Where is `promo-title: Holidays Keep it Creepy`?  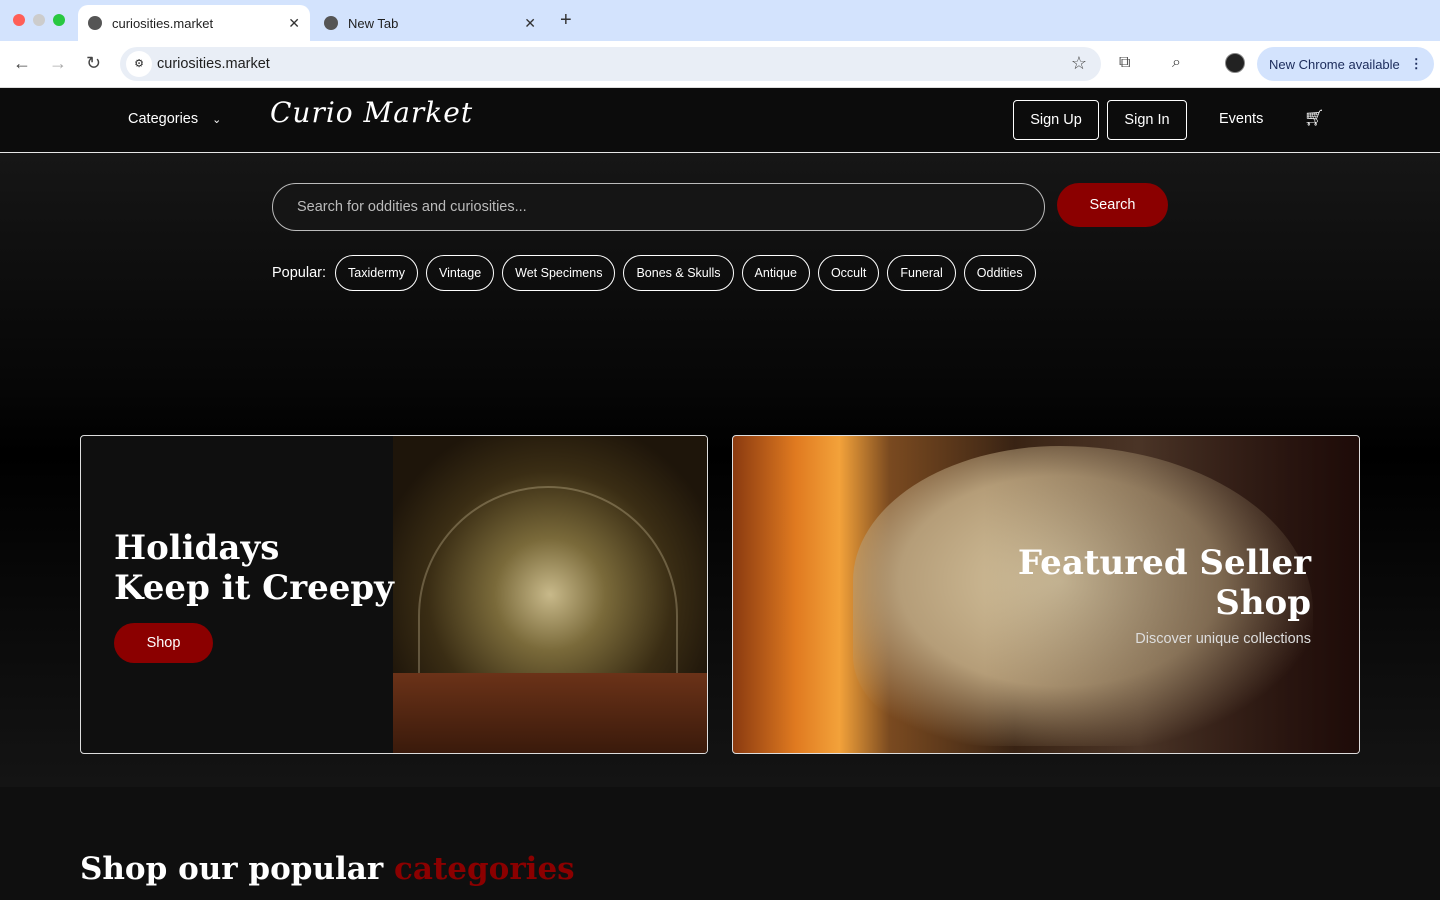
promo-title: Holidays Keep it Creepy is located at coordinates (254, 568).